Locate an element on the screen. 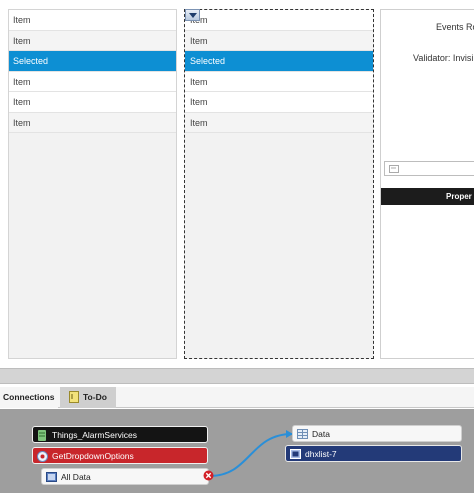 The width and height of the screenshot is (474, 493). validator-label: Validator: Invisi is located at coordinates (443, 58).